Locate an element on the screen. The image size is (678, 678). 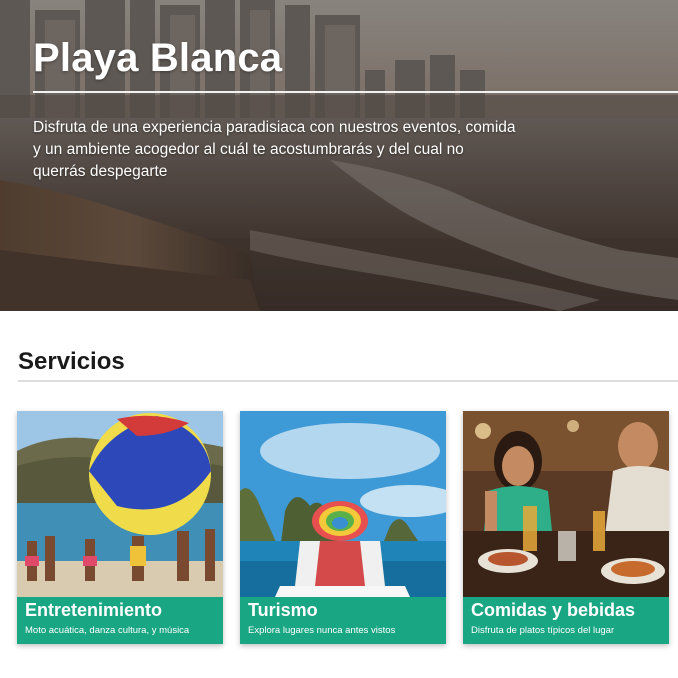
hero-title: Playa Blanca is located at coordinates (158, 58).